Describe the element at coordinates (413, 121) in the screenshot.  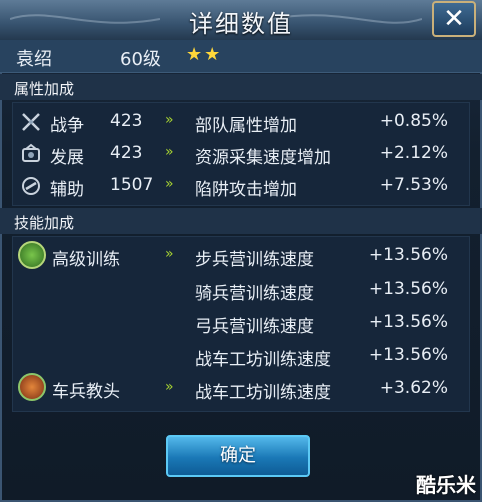
I see `attribute-percent: +0.85%` at that location.